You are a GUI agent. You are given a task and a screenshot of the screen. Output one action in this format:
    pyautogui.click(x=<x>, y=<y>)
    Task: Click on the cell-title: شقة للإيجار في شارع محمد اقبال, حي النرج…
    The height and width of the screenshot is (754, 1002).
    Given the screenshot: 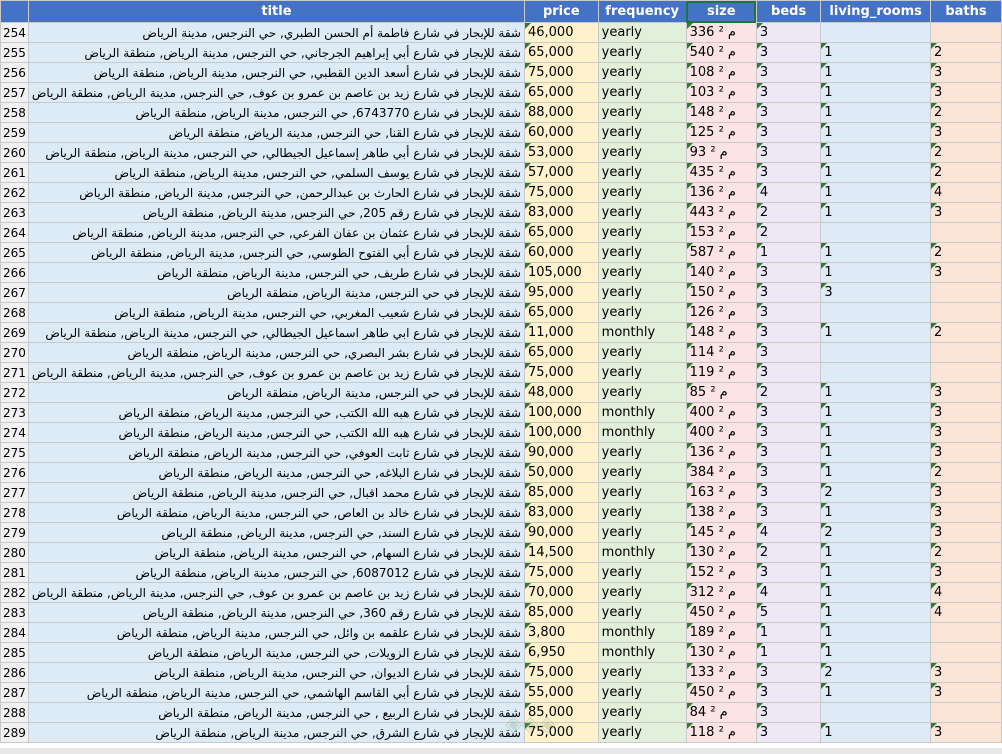 What is the action you would take?
    pyautogui.click(x=276, y=492)
    